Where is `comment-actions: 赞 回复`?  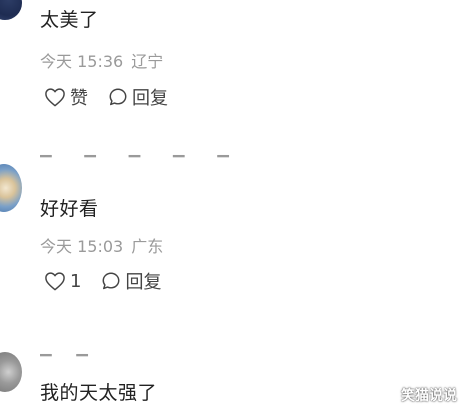
comment-actions: 赞 回复 is located at coordinates (106, 97).